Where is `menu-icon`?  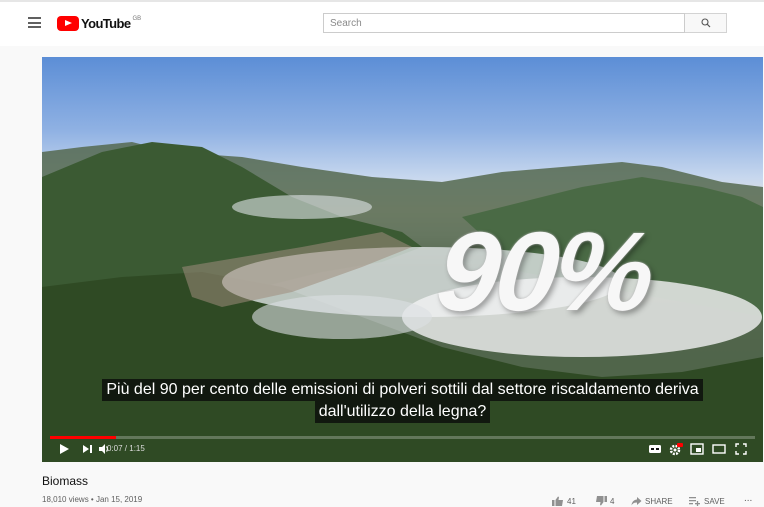
menu-icon is located at coordinates (34, 22).